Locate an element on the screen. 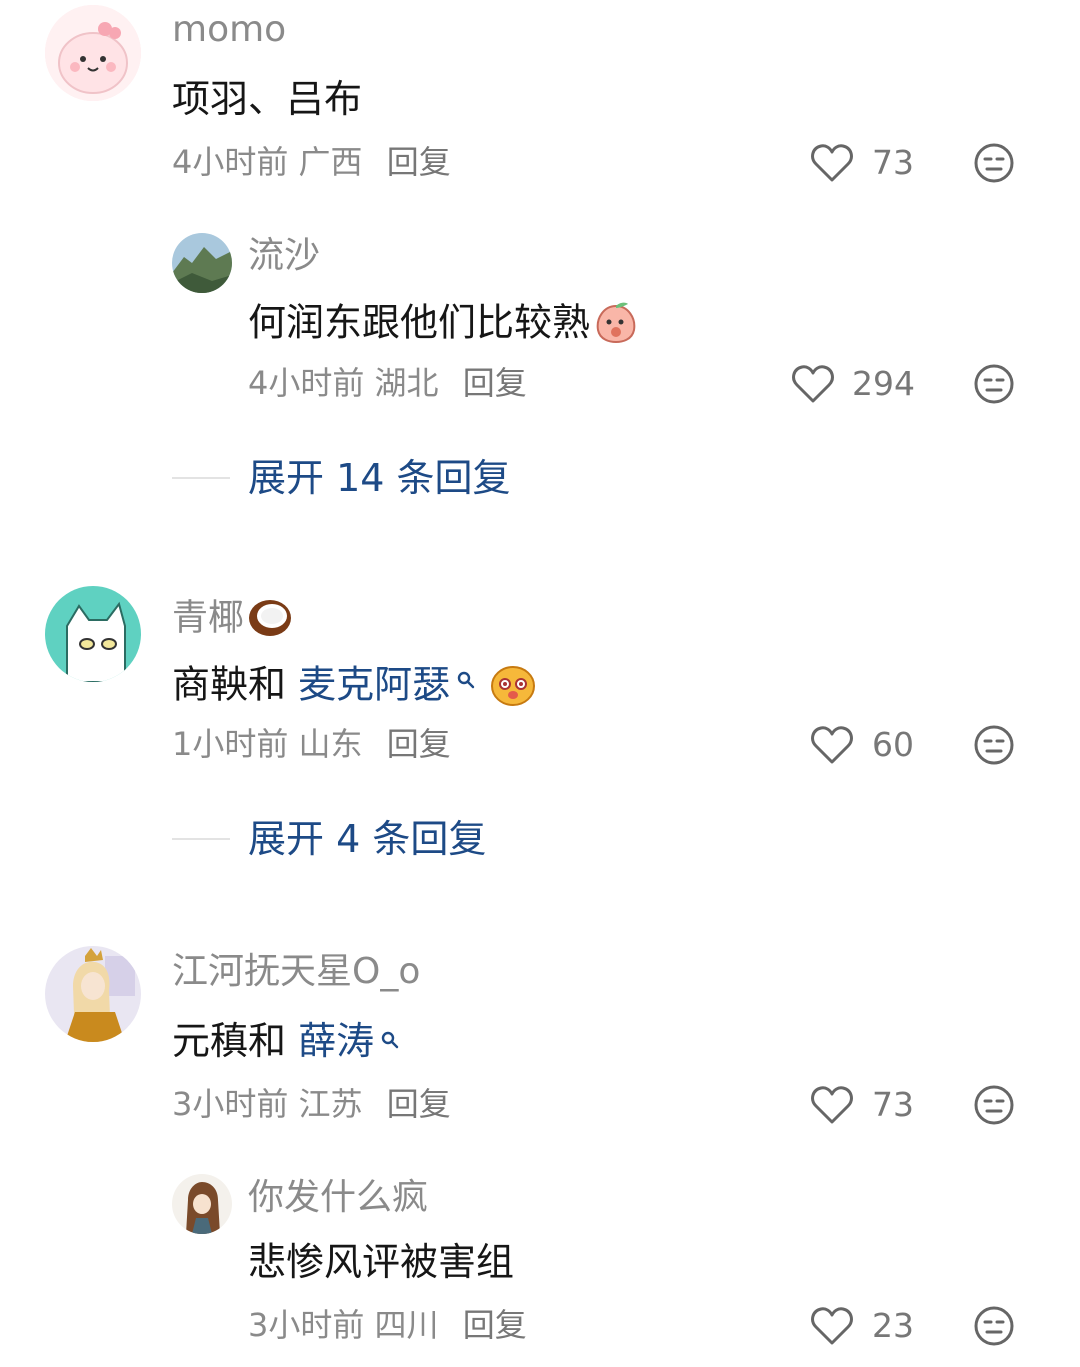  reply-text: 何润东跟他们比较熟 is located at coordinates (443, 325).